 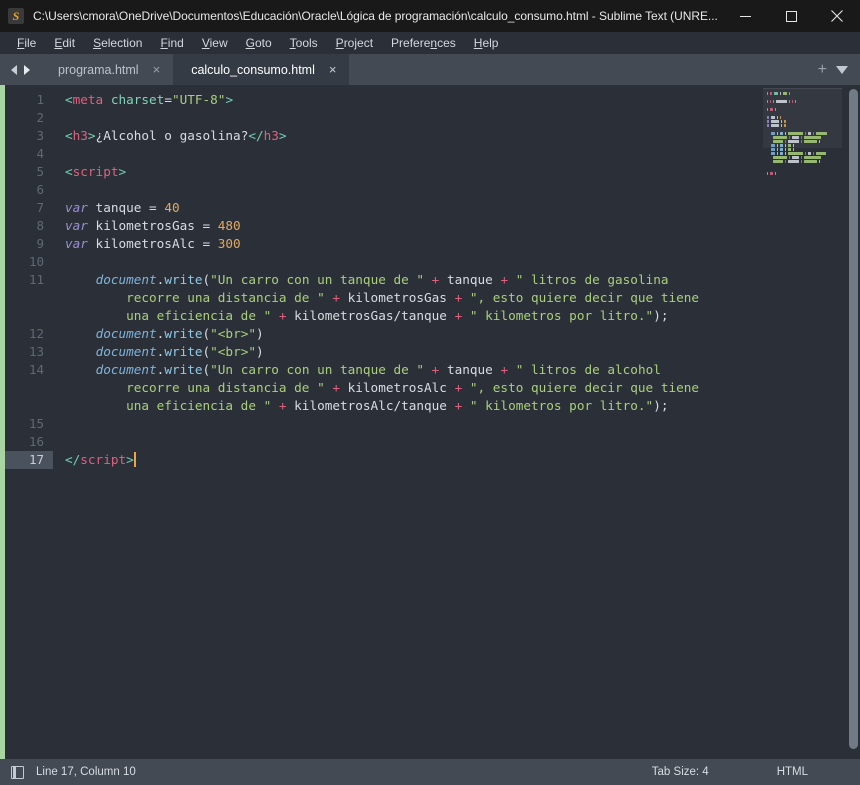 What do you see at coordinates (680, 772) in the screenshot?
I see `tab-size-label: Tab Size: 4` at bounding box center [680, 772].